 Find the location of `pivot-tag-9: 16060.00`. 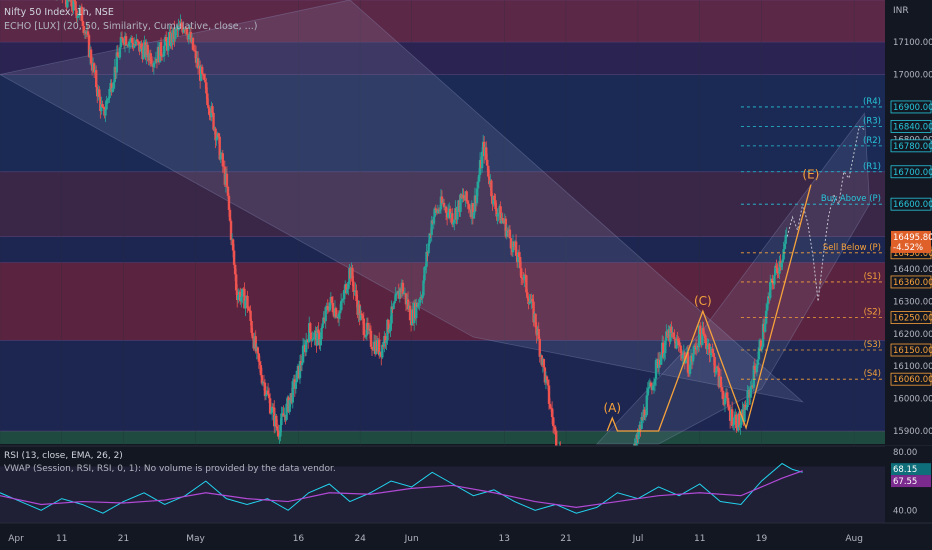

pivot-tag-9: 16060.00 is located at coordinates (912, 380).